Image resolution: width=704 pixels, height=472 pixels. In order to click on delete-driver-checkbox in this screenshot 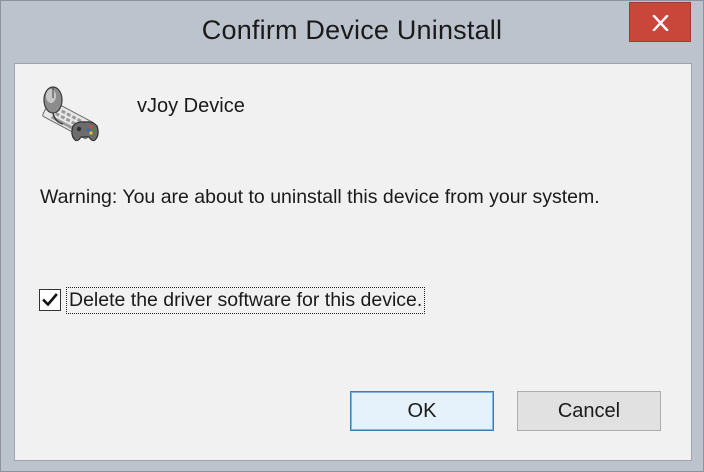, I will do `click(50, 300)`.